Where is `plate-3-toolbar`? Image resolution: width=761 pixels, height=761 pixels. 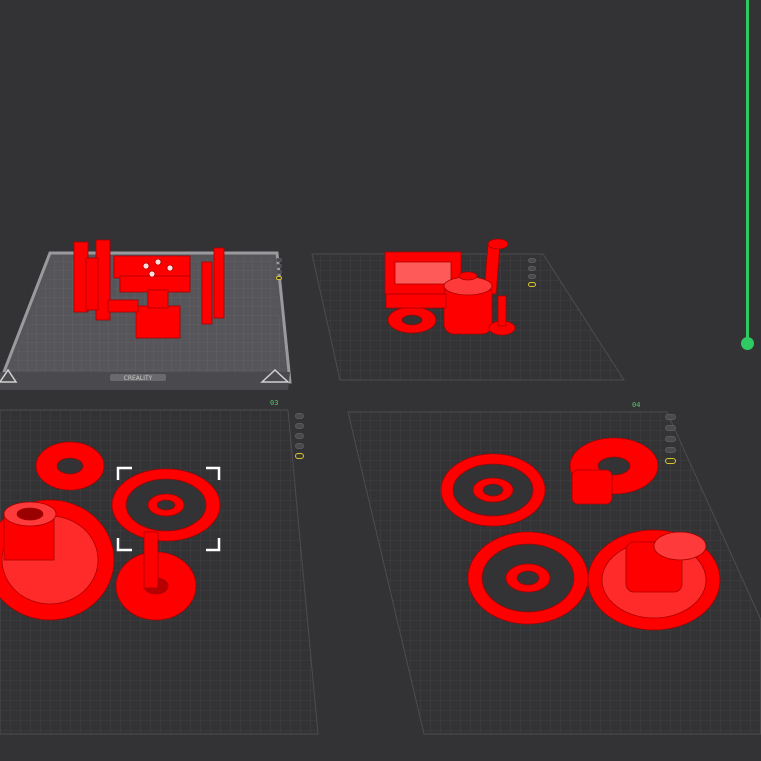
plate-3-toolbar is located at coordinates (299, 436).